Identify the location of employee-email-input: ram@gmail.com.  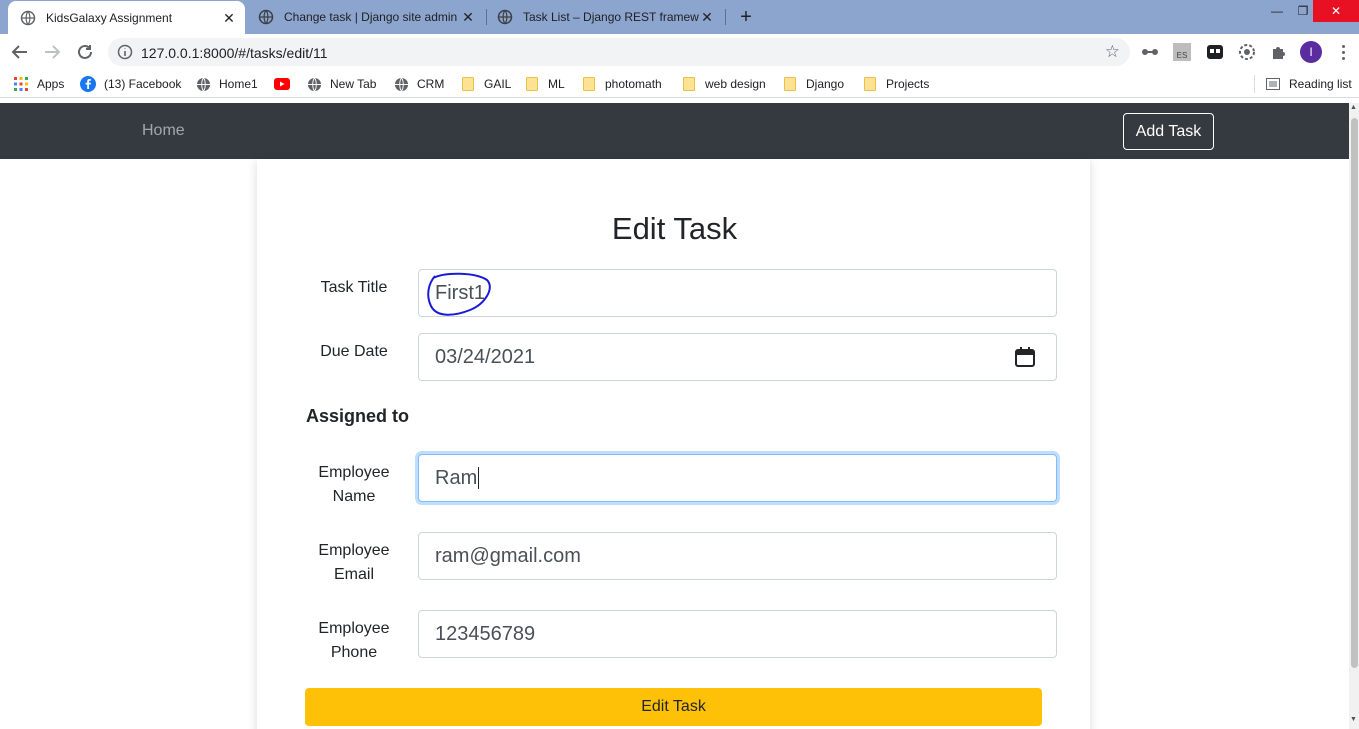
(737, 556).